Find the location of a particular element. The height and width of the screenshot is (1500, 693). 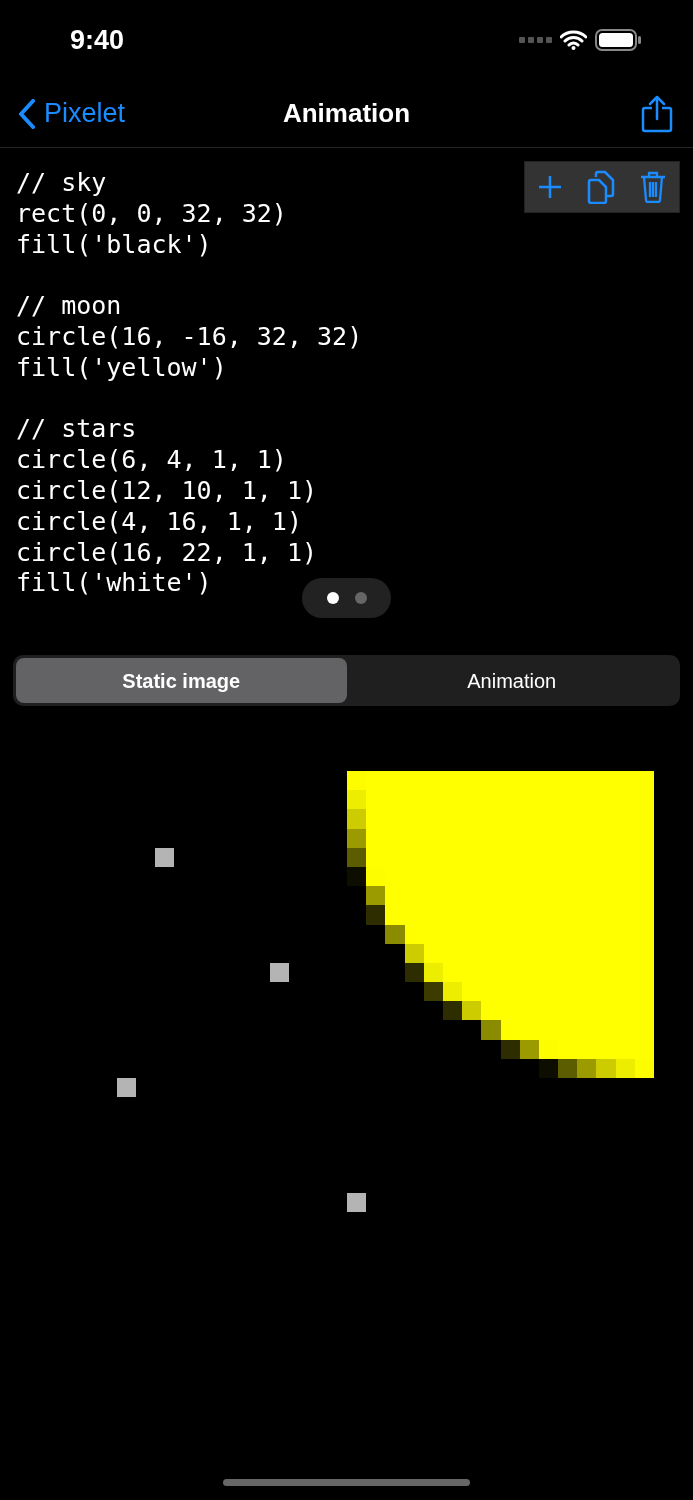

copy-icon is located at coordinates (601, 187).